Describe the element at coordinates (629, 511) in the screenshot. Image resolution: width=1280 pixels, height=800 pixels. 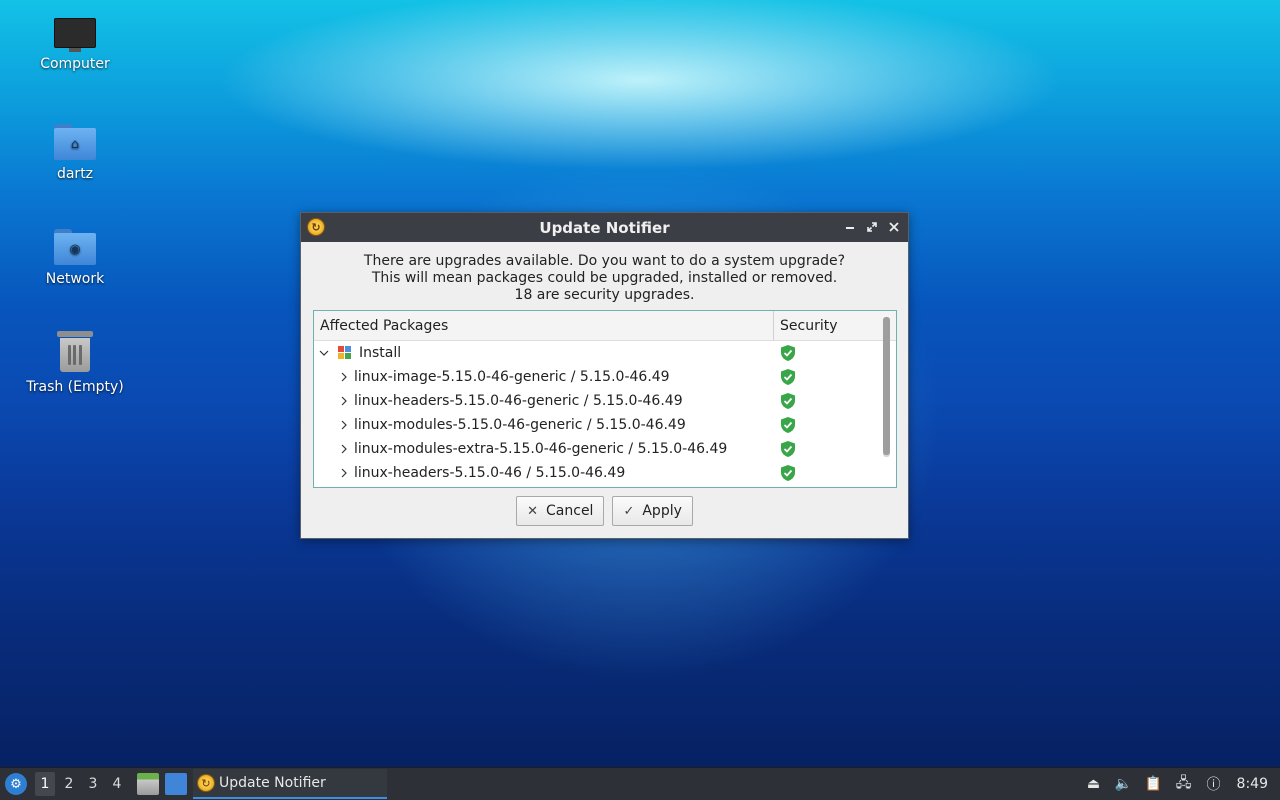
I see `apply-check-icon: ✓` at that location.